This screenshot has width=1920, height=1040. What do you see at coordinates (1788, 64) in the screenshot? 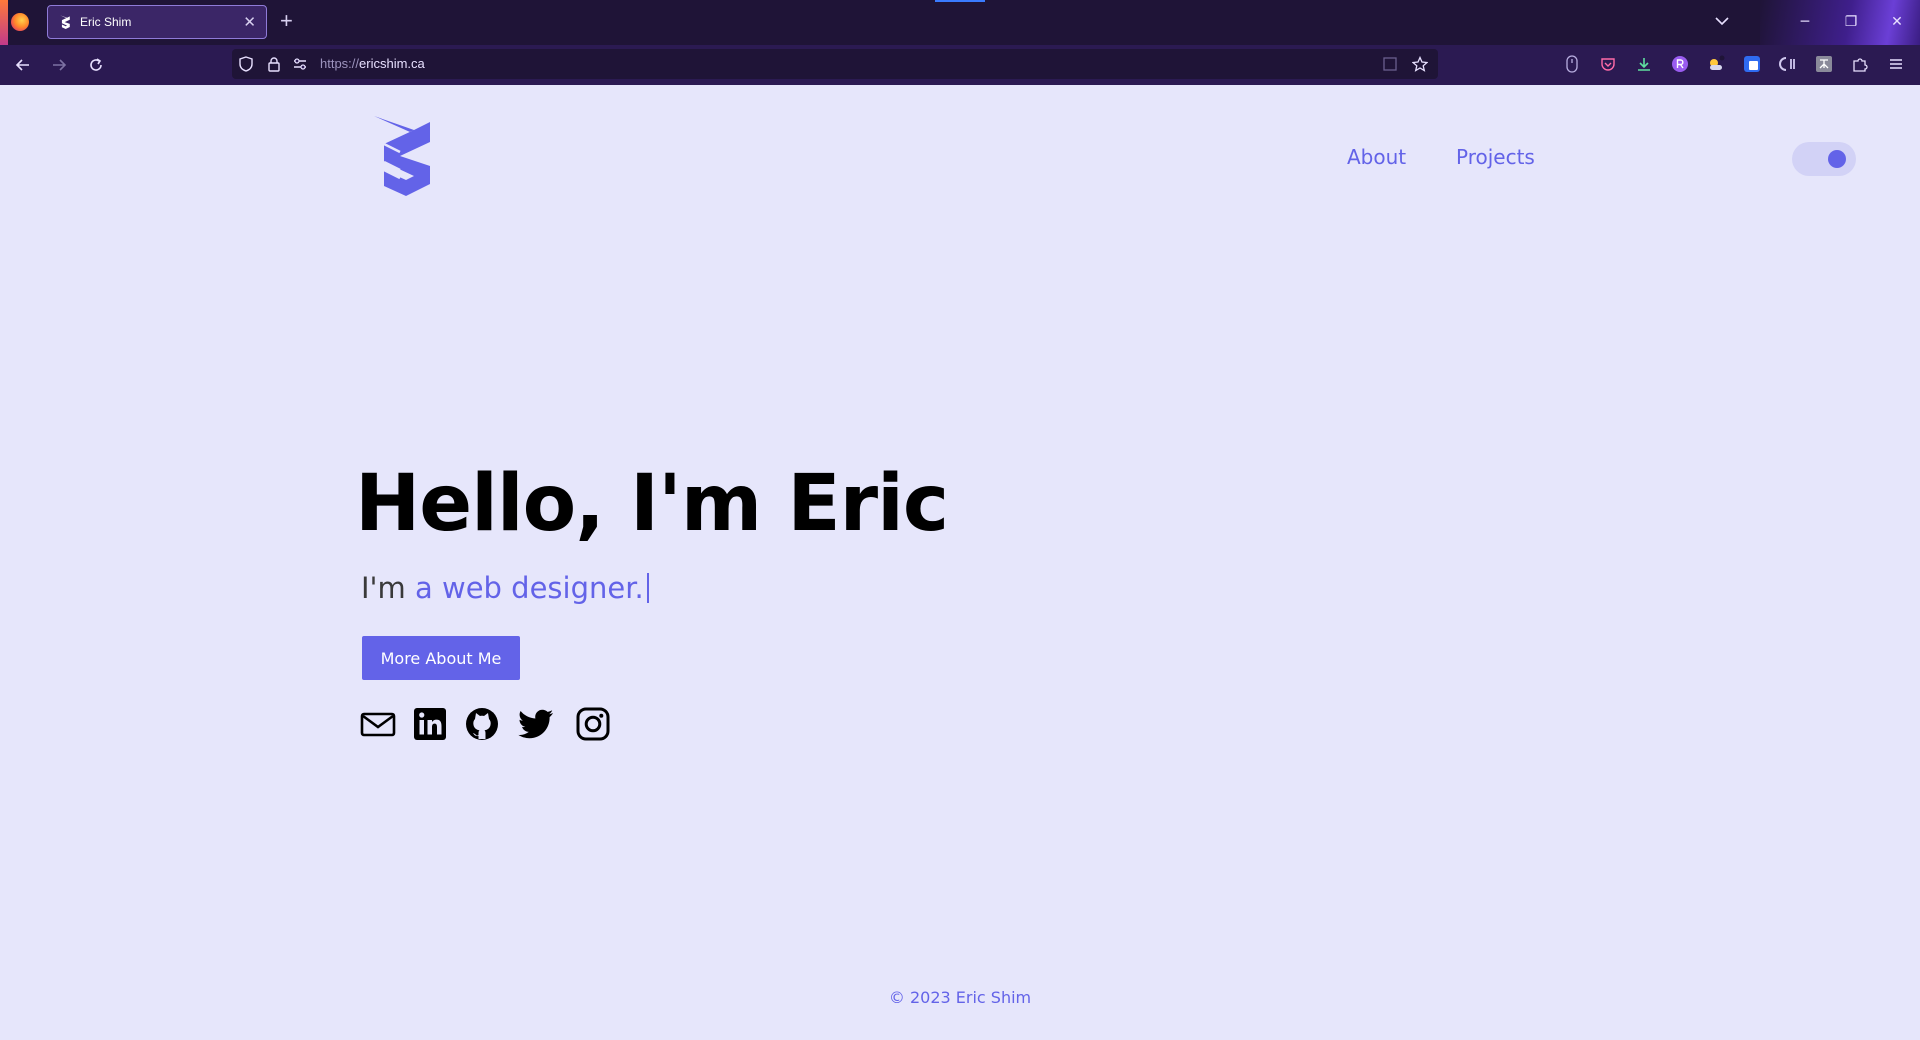
I see `css-extension-icon` at bounding box center [1788, 64].